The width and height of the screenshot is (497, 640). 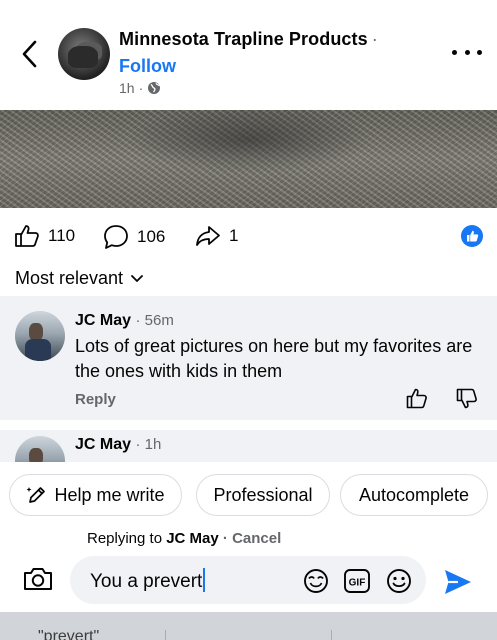 I want to click on comment-author: JC May · 1h, so click(x=118, y=445).